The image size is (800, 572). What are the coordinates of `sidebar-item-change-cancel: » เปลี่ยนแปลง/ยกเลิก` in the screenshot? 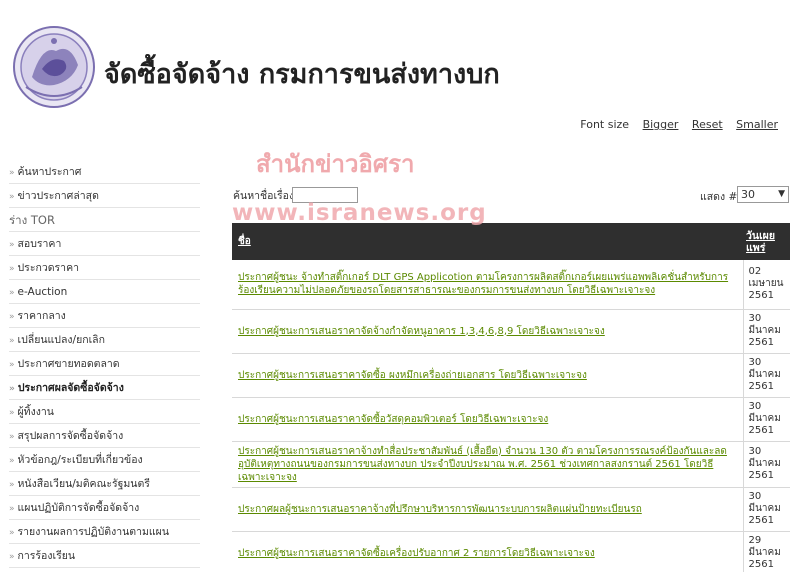 It's located at (104, 340).